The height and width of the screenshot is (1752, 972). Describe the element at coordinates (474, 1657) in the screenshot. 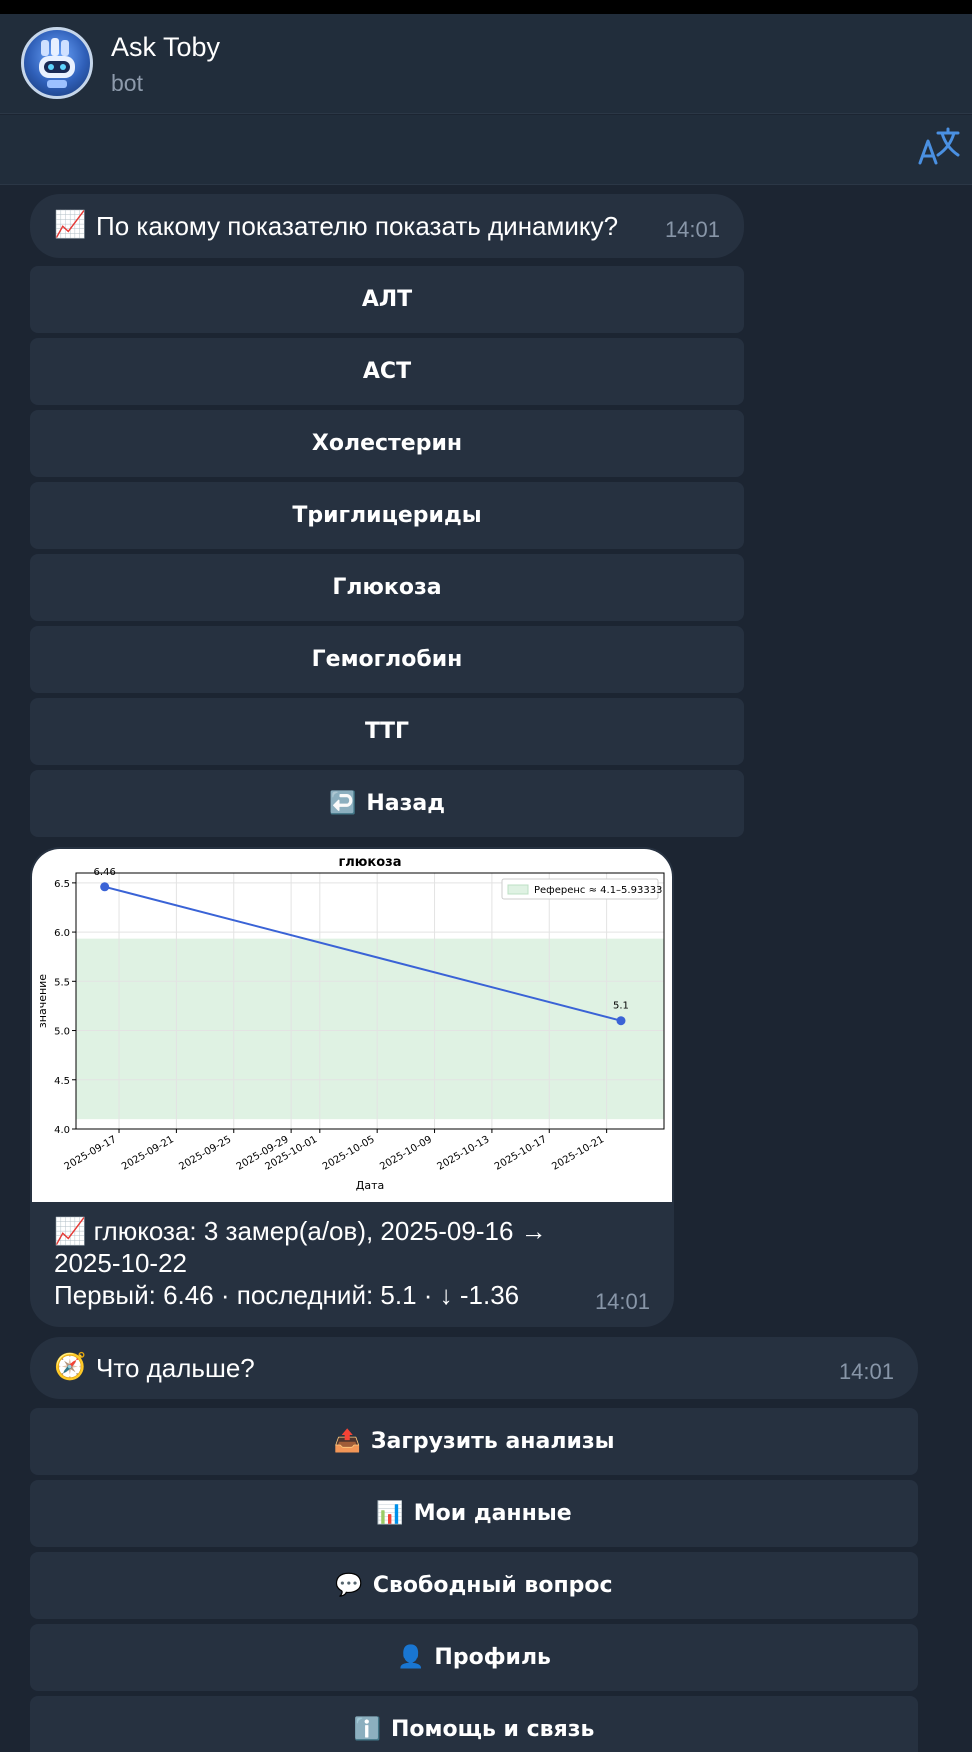

I see `profile-button: 👤 Профиль` at that location.